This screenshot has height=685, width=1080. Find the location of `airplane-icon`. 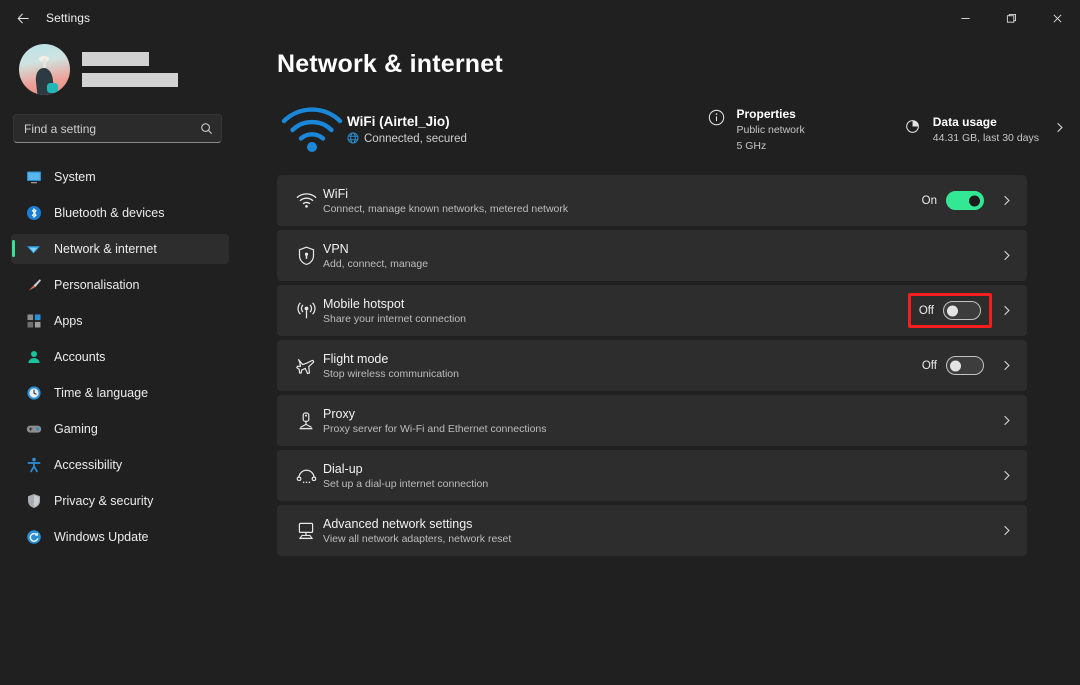

airplane-icon is located at coordinates (306, 366).